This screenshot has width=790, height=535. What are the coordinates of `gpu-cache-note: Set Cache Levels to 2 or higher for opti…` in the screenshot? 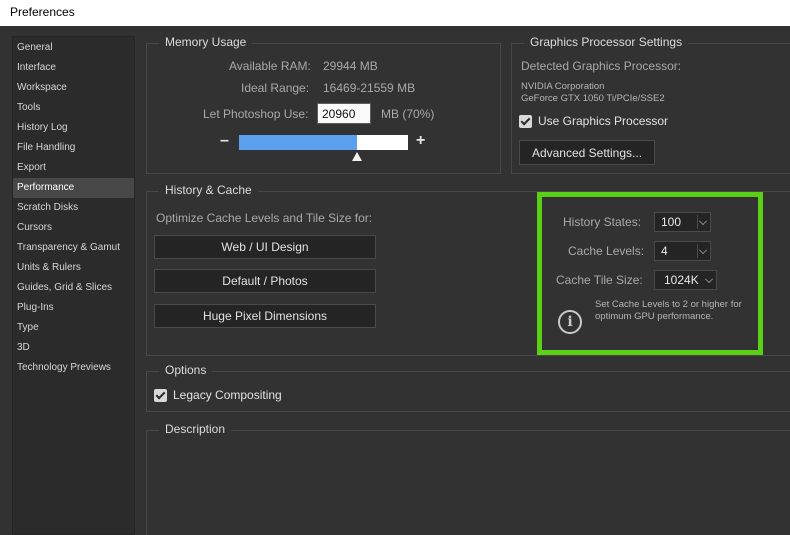 It's located at (668, 310).